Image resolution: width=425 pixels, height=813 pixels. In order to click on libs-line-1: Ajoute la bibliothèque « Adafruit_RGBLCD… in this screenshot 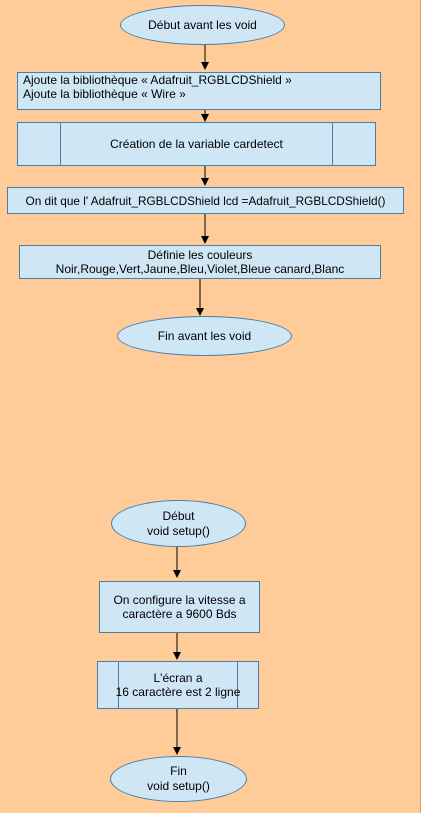, I will do `click(157, 80)`.